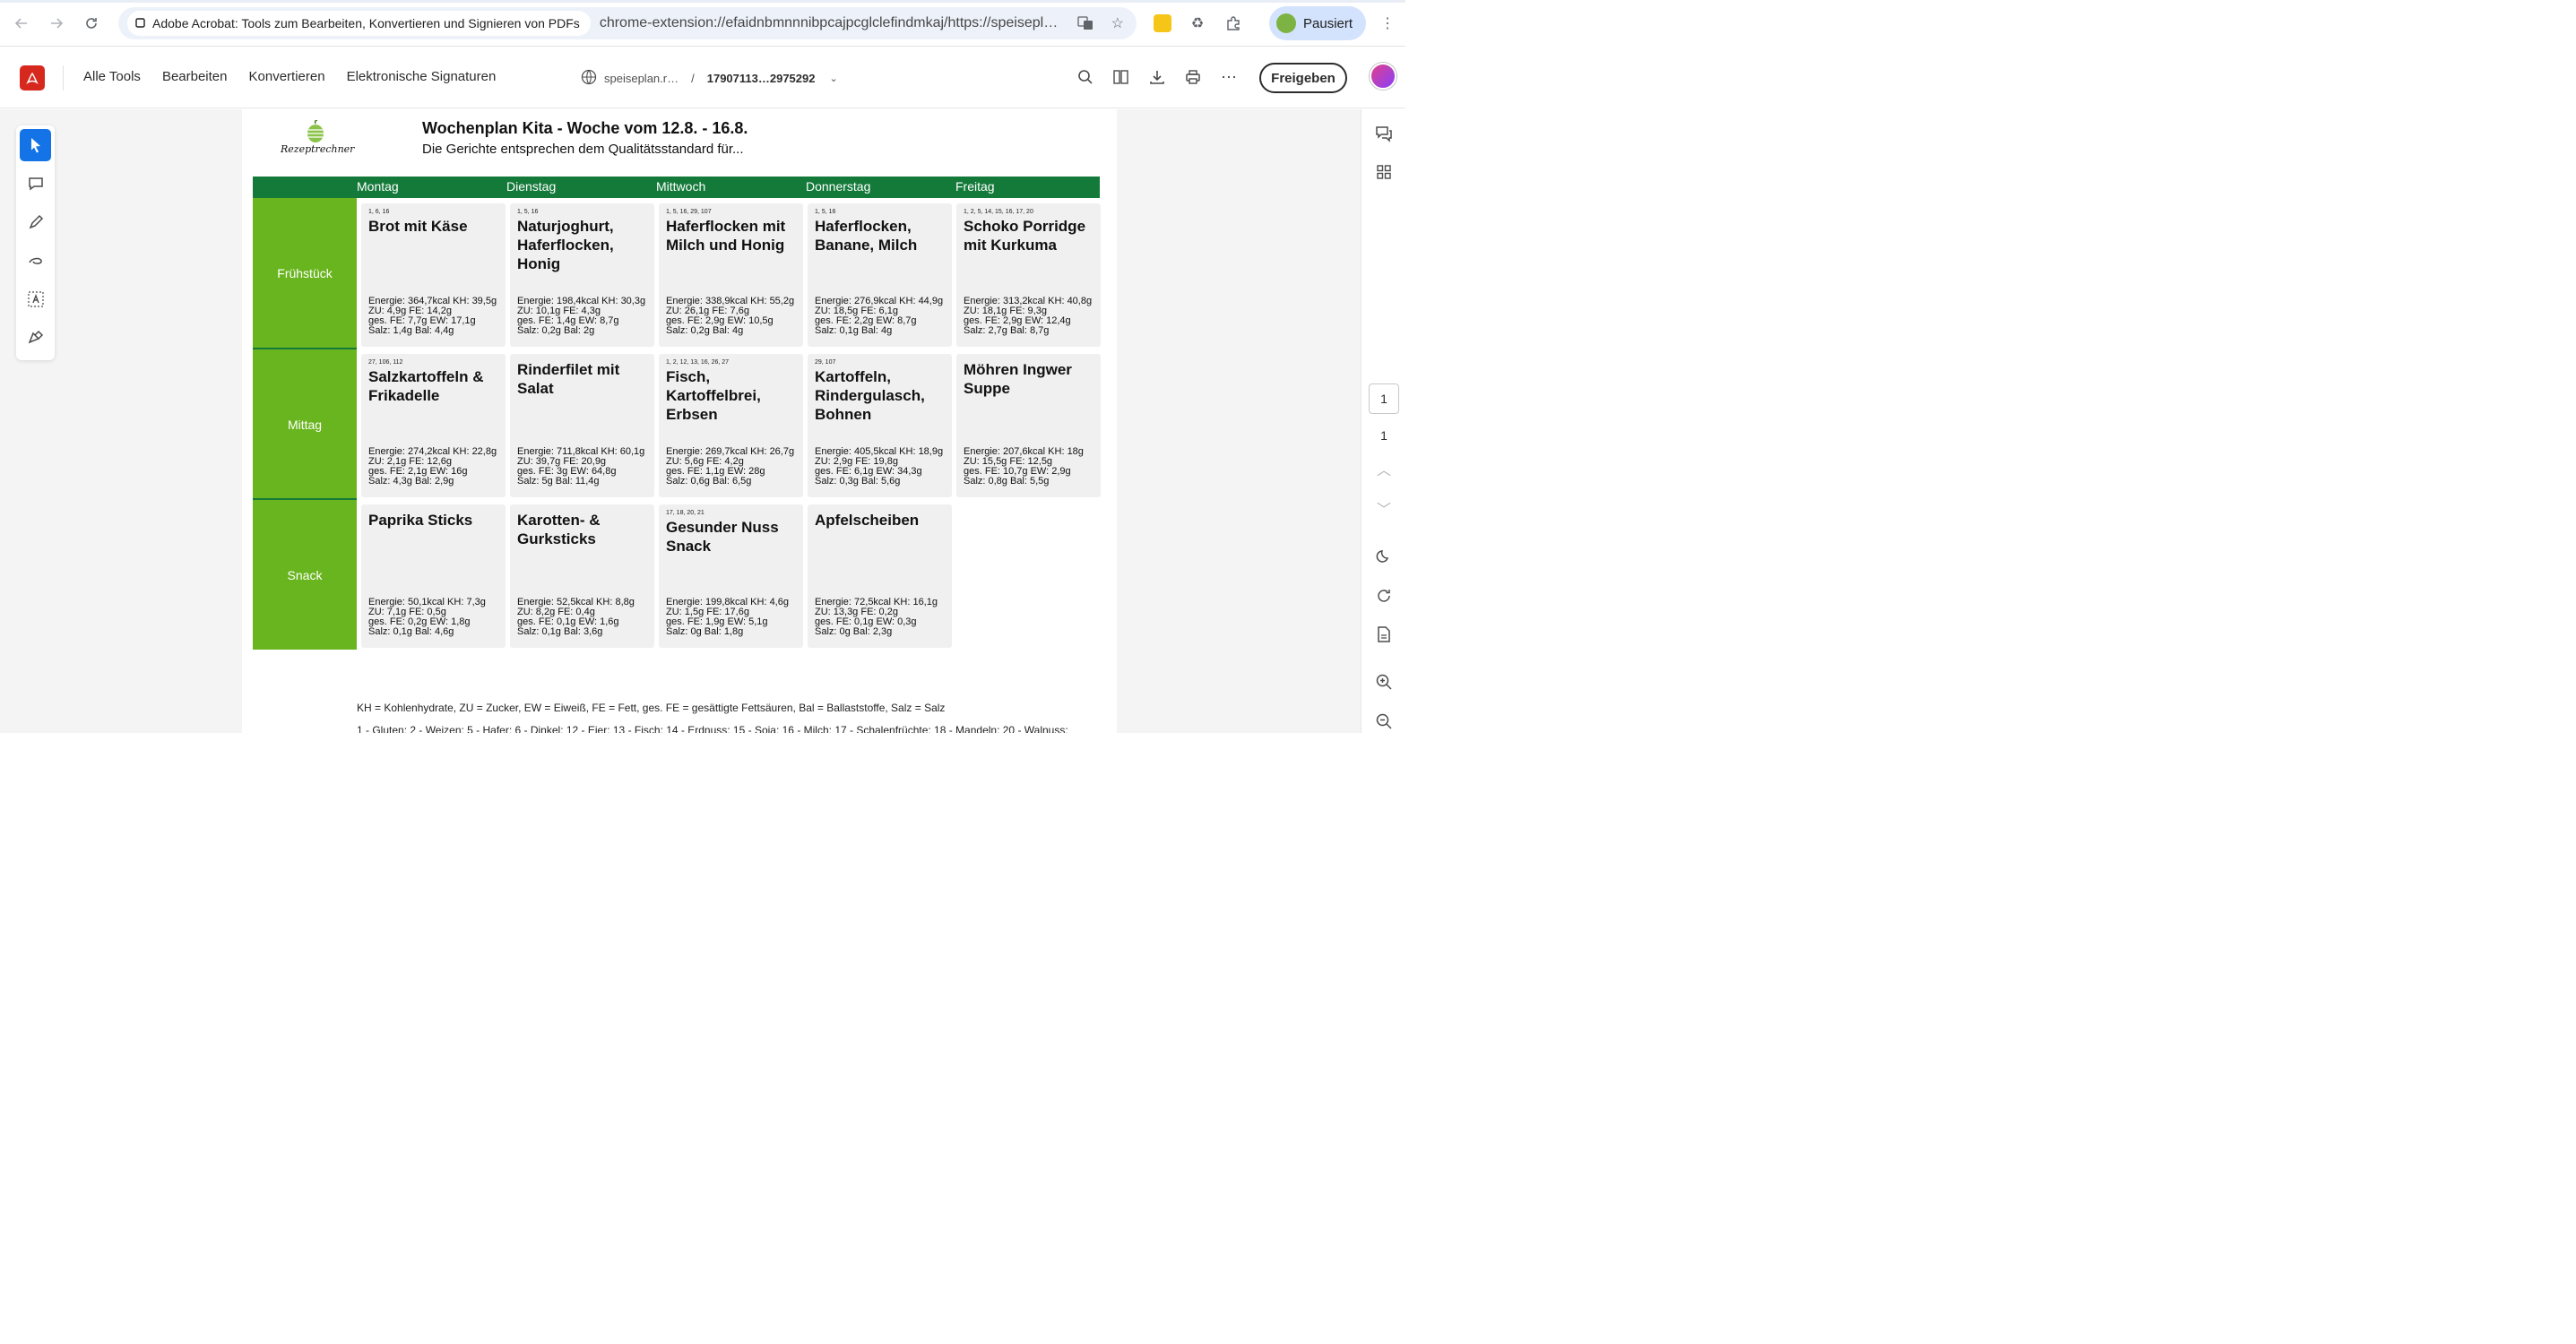 The image size is (2576, 1344). What do you see at coordinates (1193, 77) in the screenshot?
I see `print-icon` at bounding box center [1193, 77].